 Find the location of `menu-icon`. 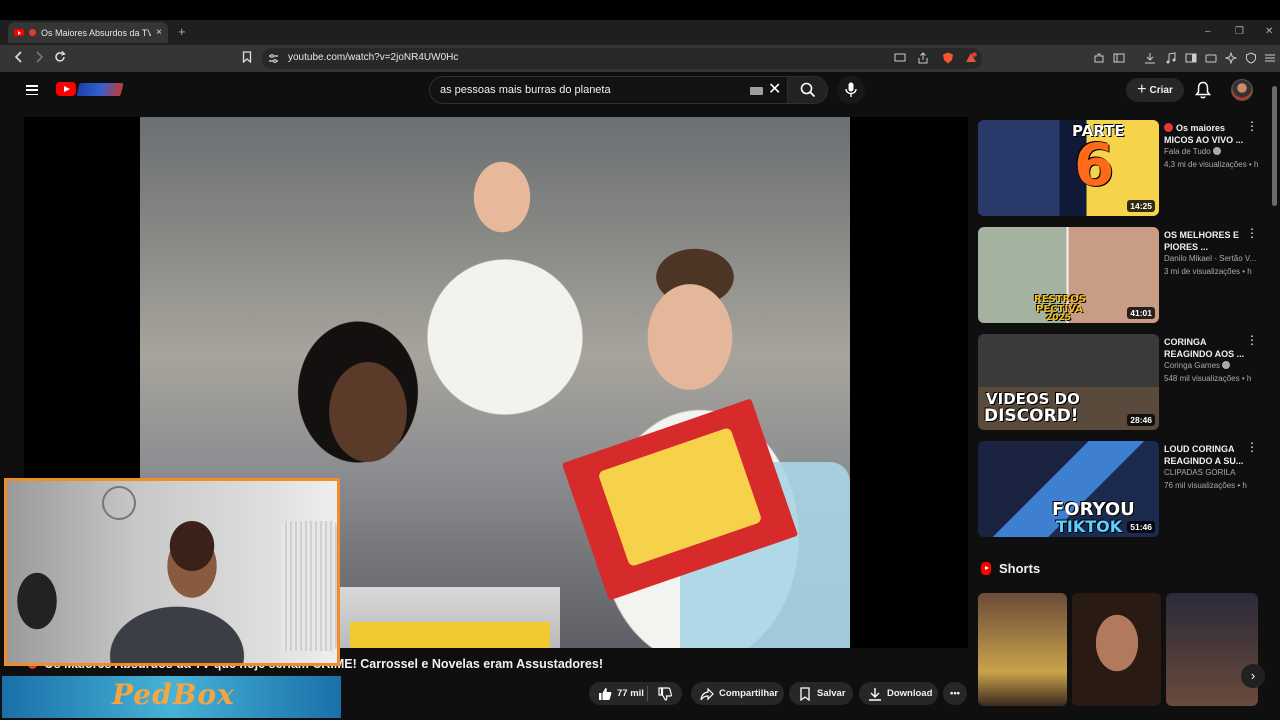

menu-icon is located at coordinates (32, 90).